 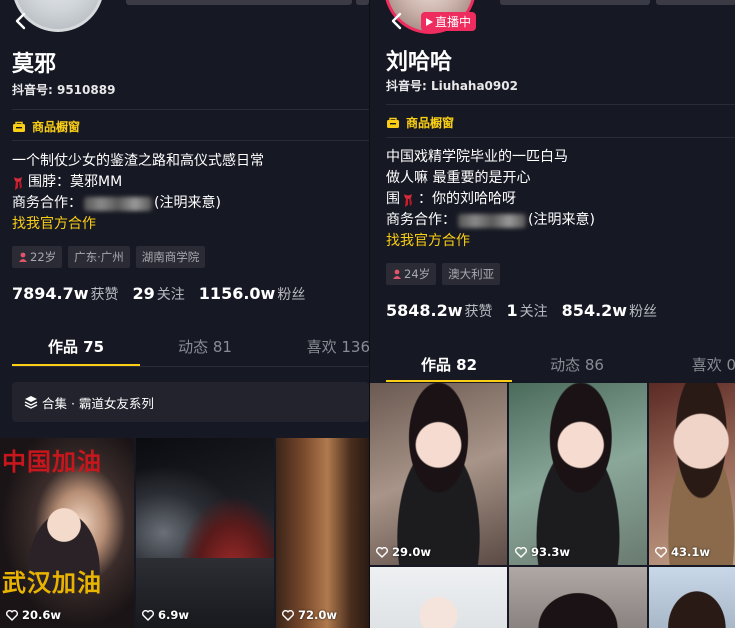 I want to click on content-tabs: 作品 82 动态 86 喜欢 0, so click(x=560, y=364).